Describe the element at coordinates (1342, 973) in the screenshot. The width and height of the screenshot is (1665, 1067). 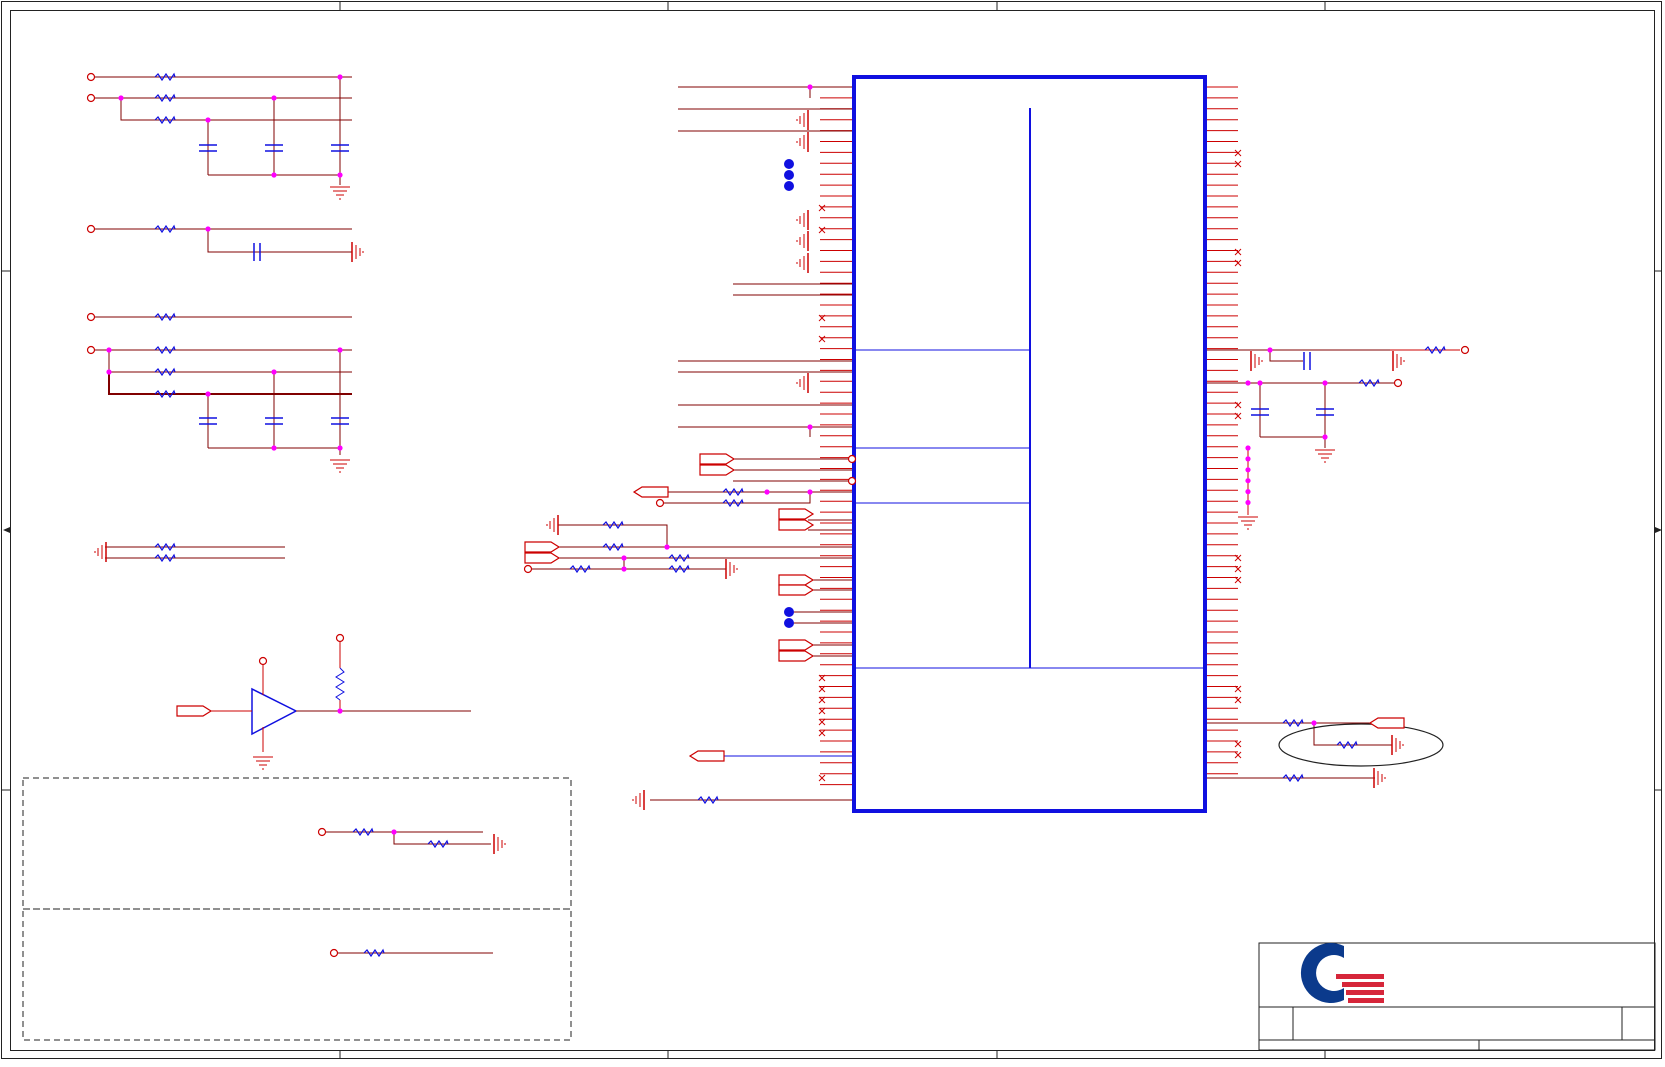
I see `company-logo` at that location.